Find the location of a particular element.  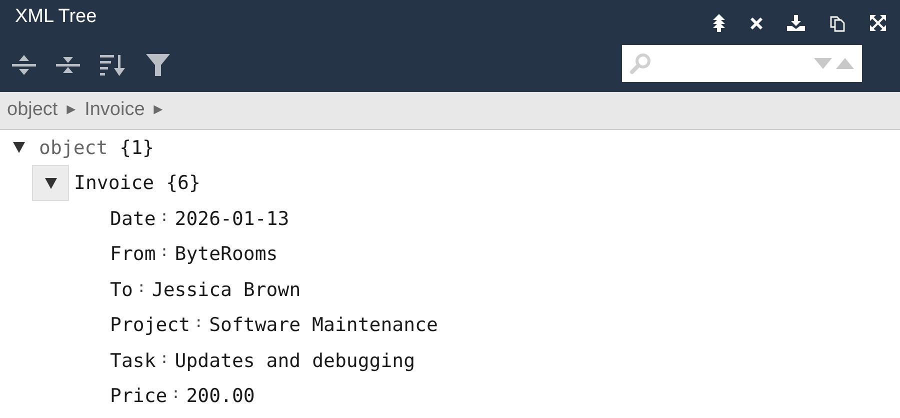

field-key: Price is located at coordinates (139, 396).